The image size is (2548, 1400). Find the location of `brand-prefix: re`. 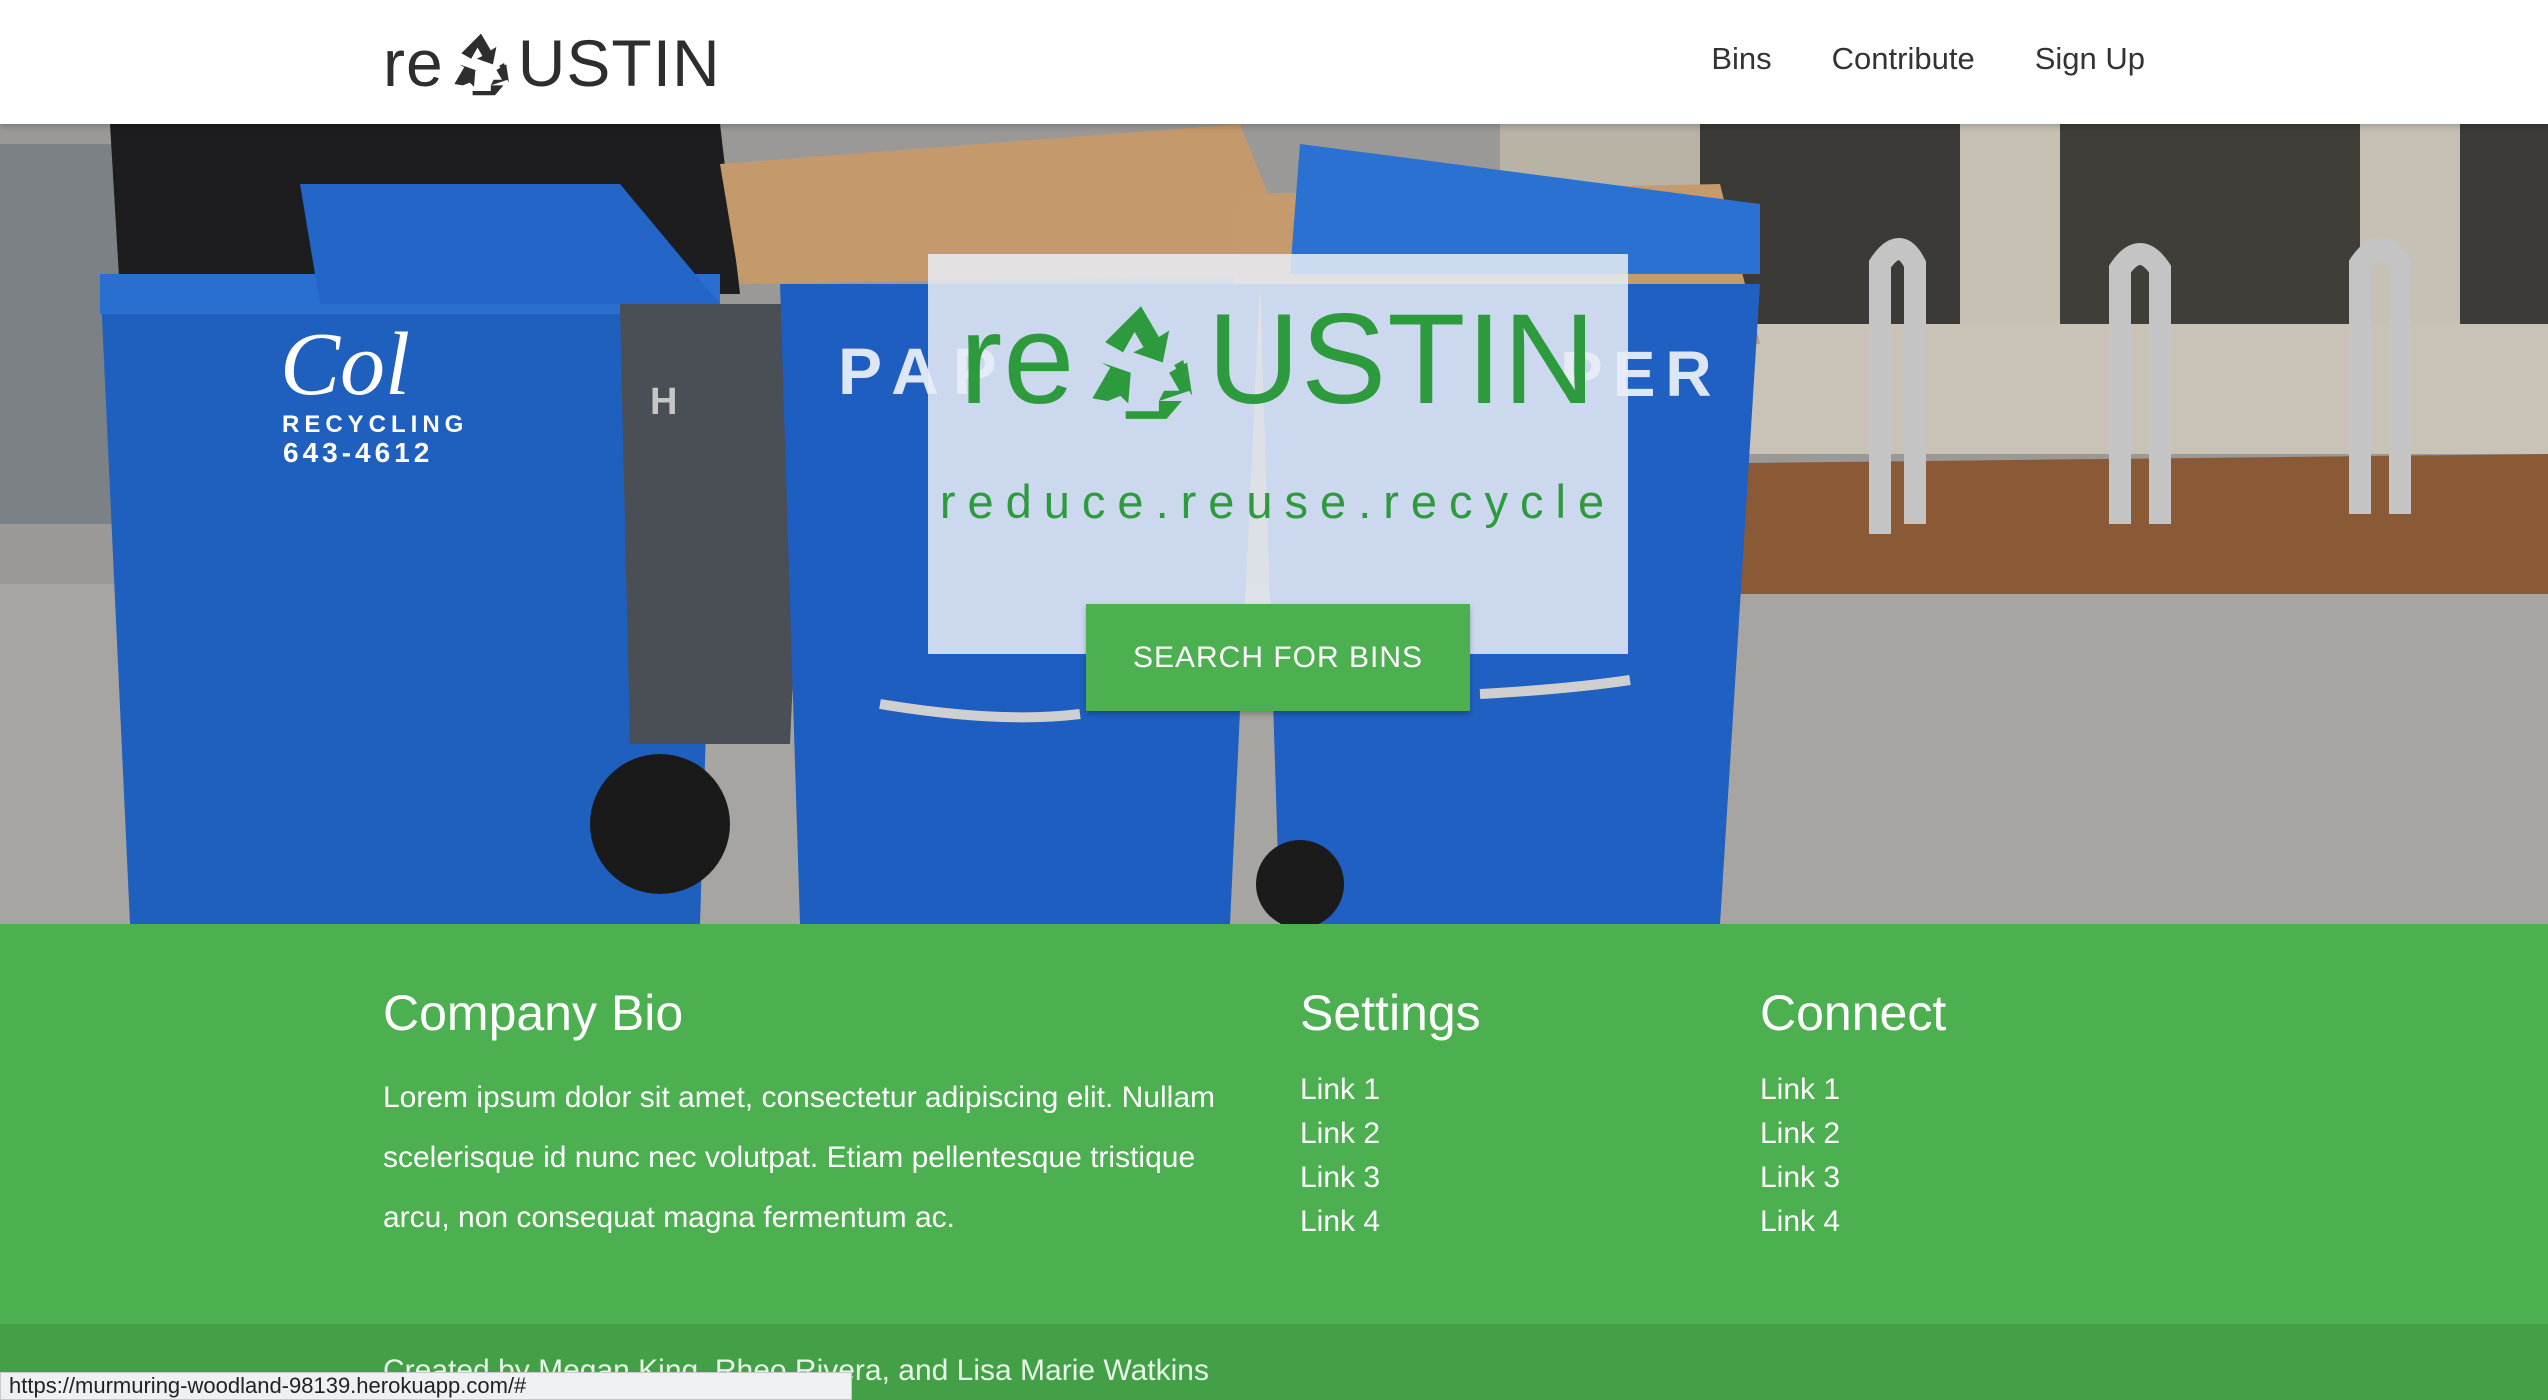

brand-prefix: re is located at coordinates (413, 63).